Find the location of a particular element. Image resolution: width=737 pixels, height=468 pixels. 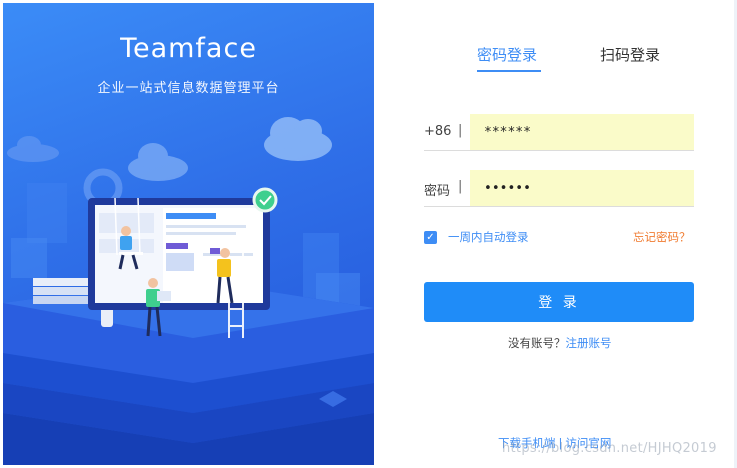

forgot-password-link: 忘记密码？ is located at coordinates (662, 237).